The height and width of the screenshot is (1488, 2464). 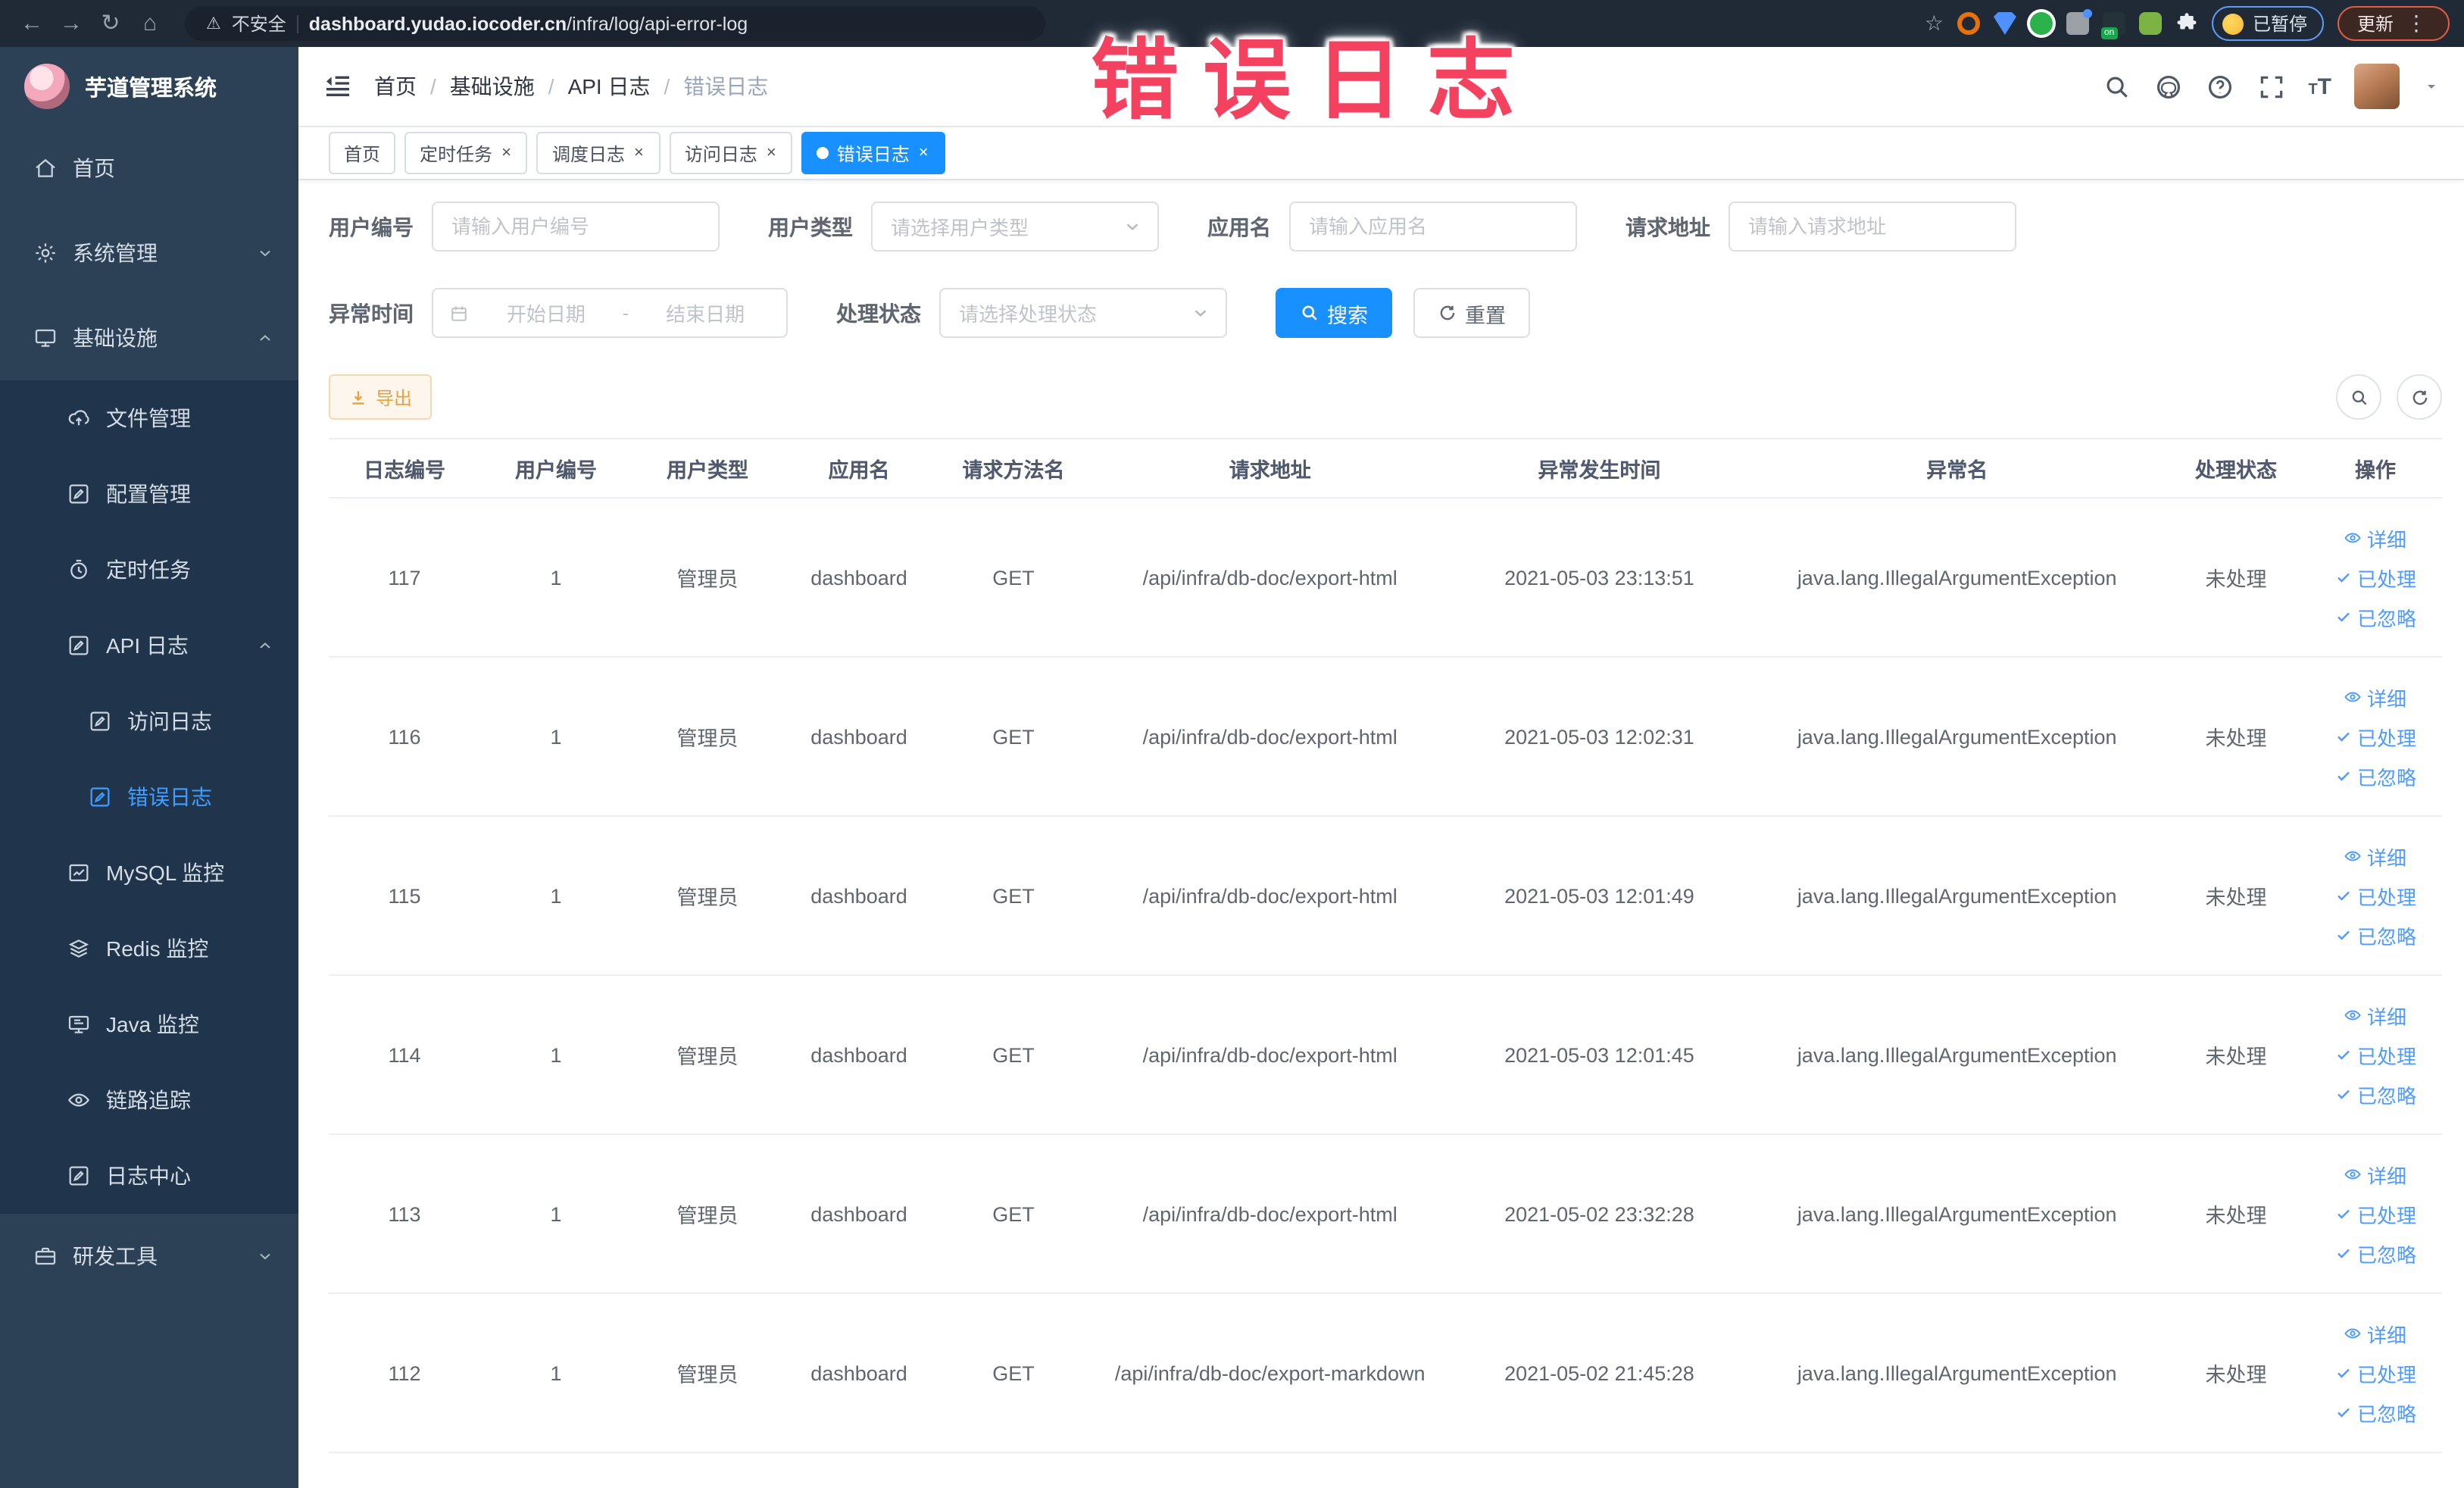 What do you see at coordinates (1083, 313) in the screenshot?
I see `process-status-select: 请选择处理状态` at bounding box center [1083, 313].